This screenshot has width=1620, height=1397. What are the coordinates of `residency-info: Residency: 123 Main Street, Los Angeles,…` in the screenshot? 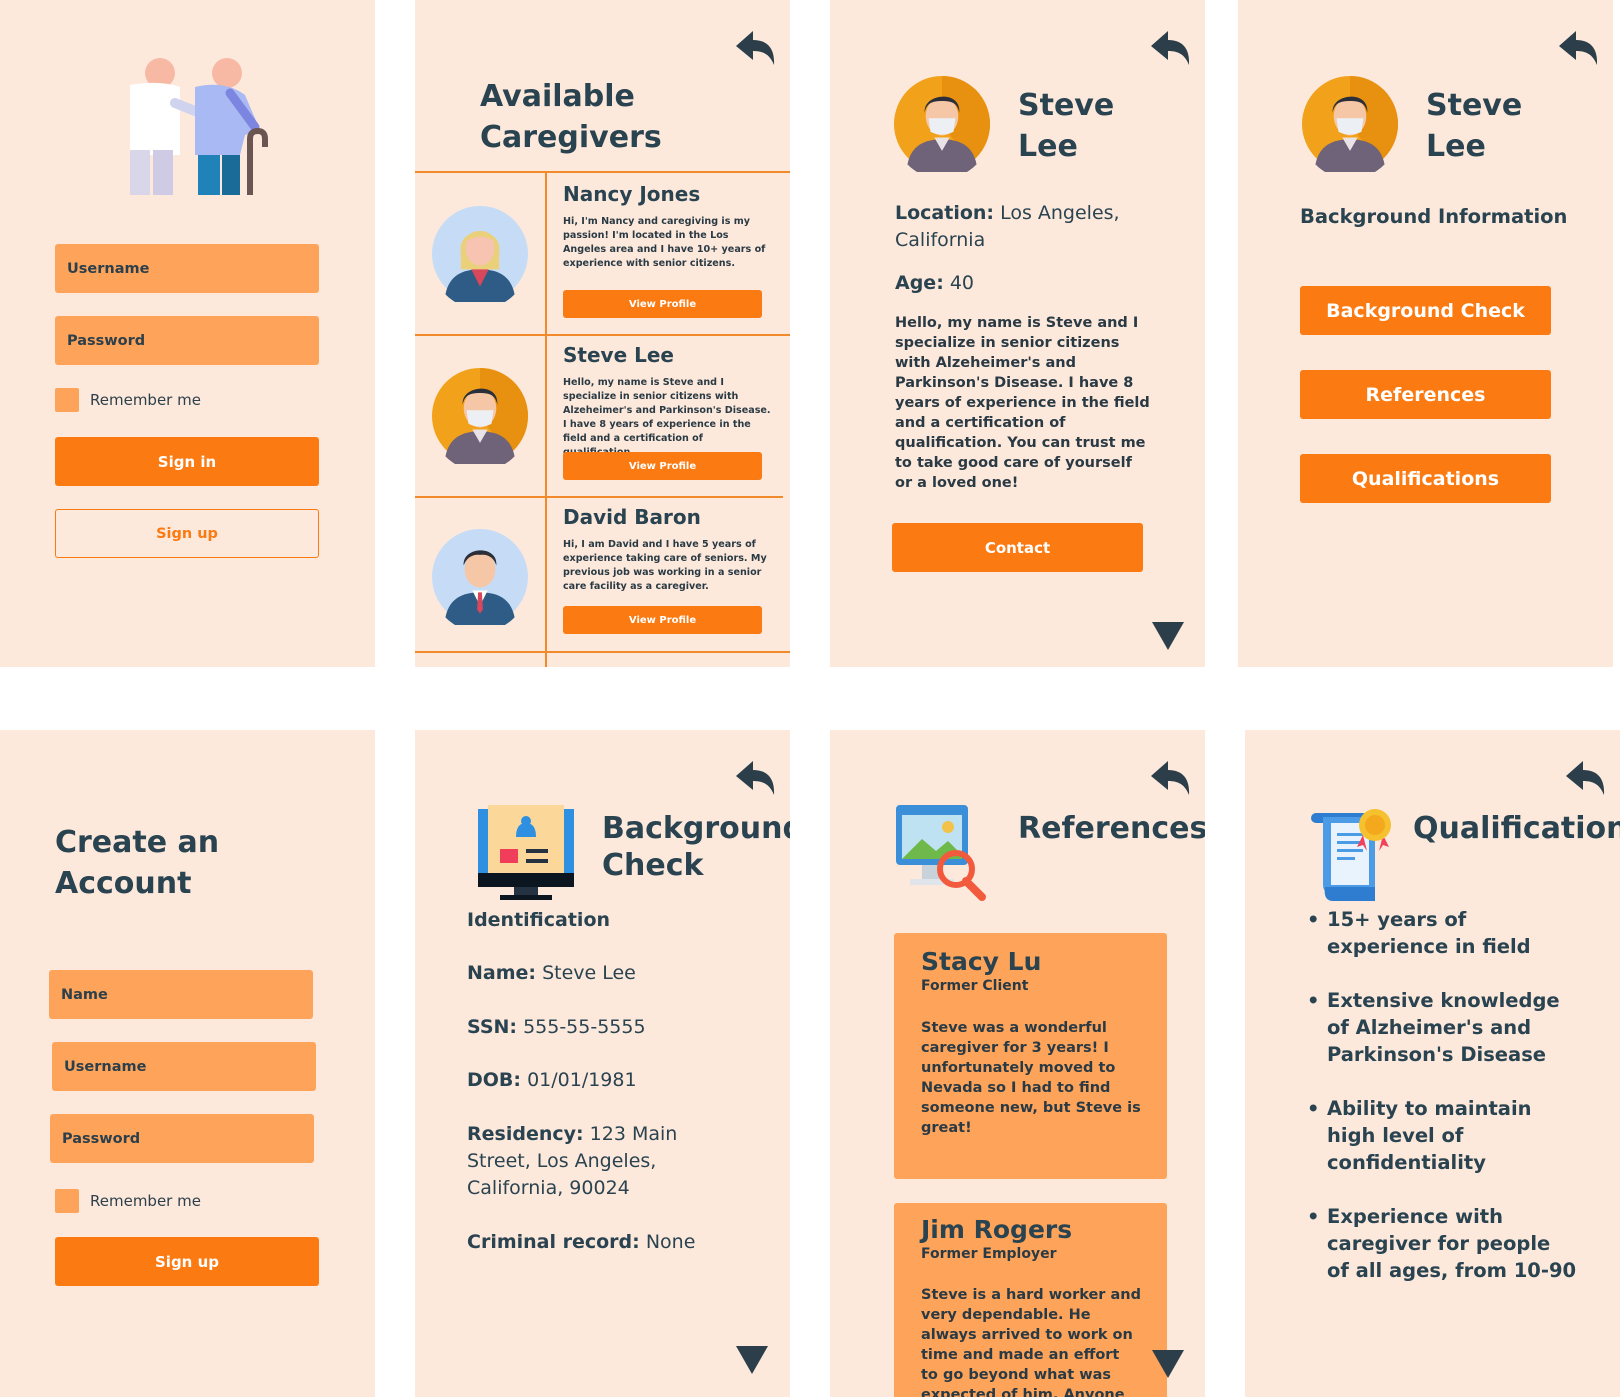 It's located at (572, 1161).